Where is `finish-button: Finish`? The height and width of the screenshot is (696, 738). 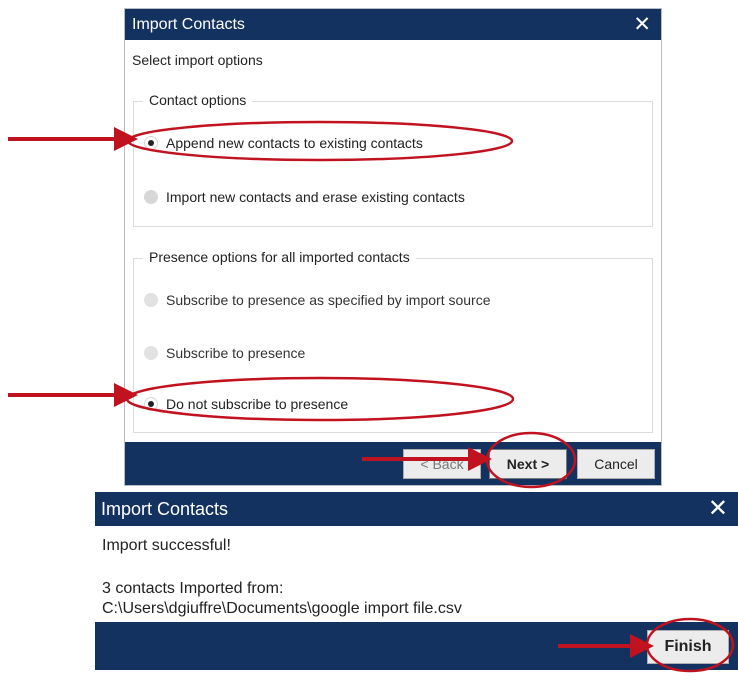 finish-button: Finish is located at coordinates (688, 647).